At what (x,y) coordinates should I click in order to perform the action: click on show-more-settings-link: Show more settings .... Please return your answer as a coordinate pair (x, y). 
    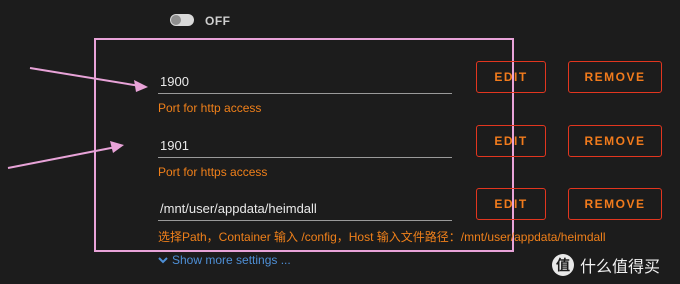
    Looking at the image, I should click on (224, 260).